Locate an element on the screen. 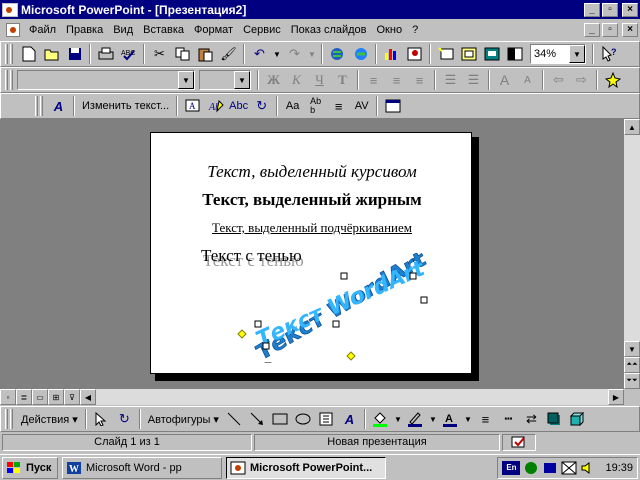 This screenshot has width=640, height=480. slide-sorter-icon is located at coordinates (392, 106).